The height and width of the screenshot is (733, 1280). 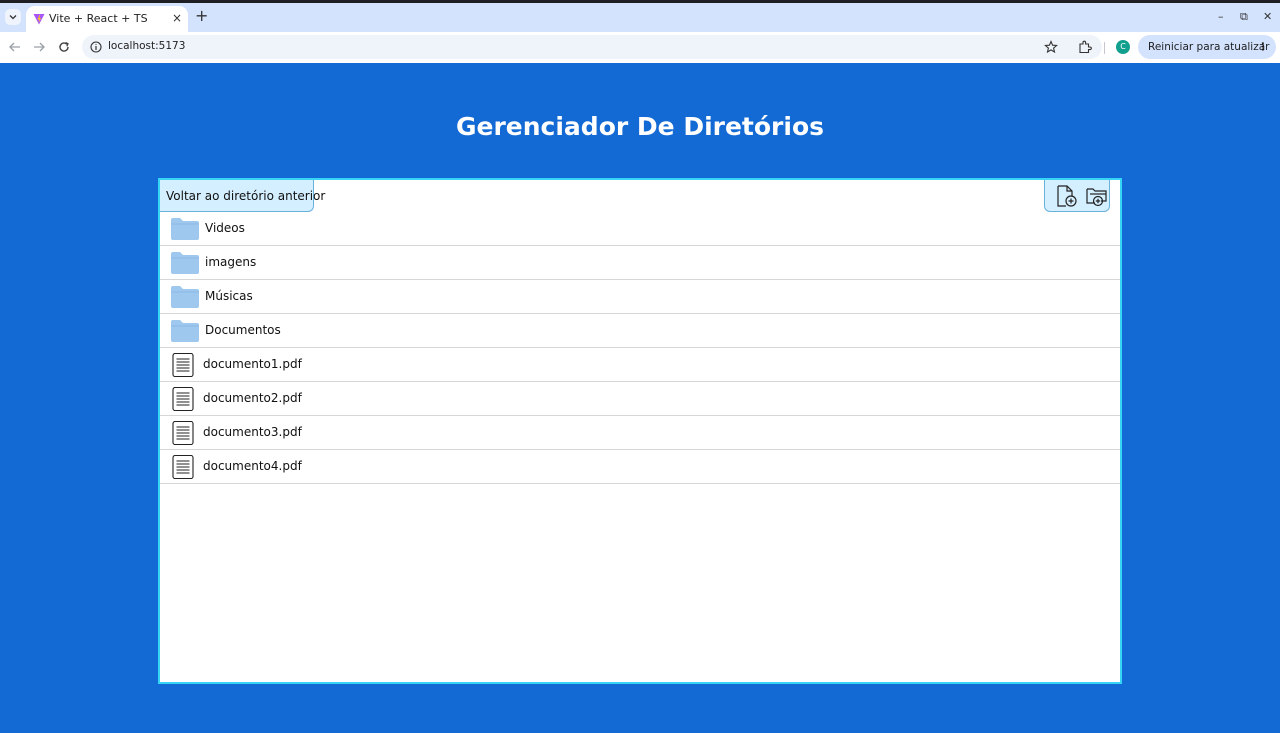 I want to click on list-item: documento2.pdf, so click(x=640, y=399).